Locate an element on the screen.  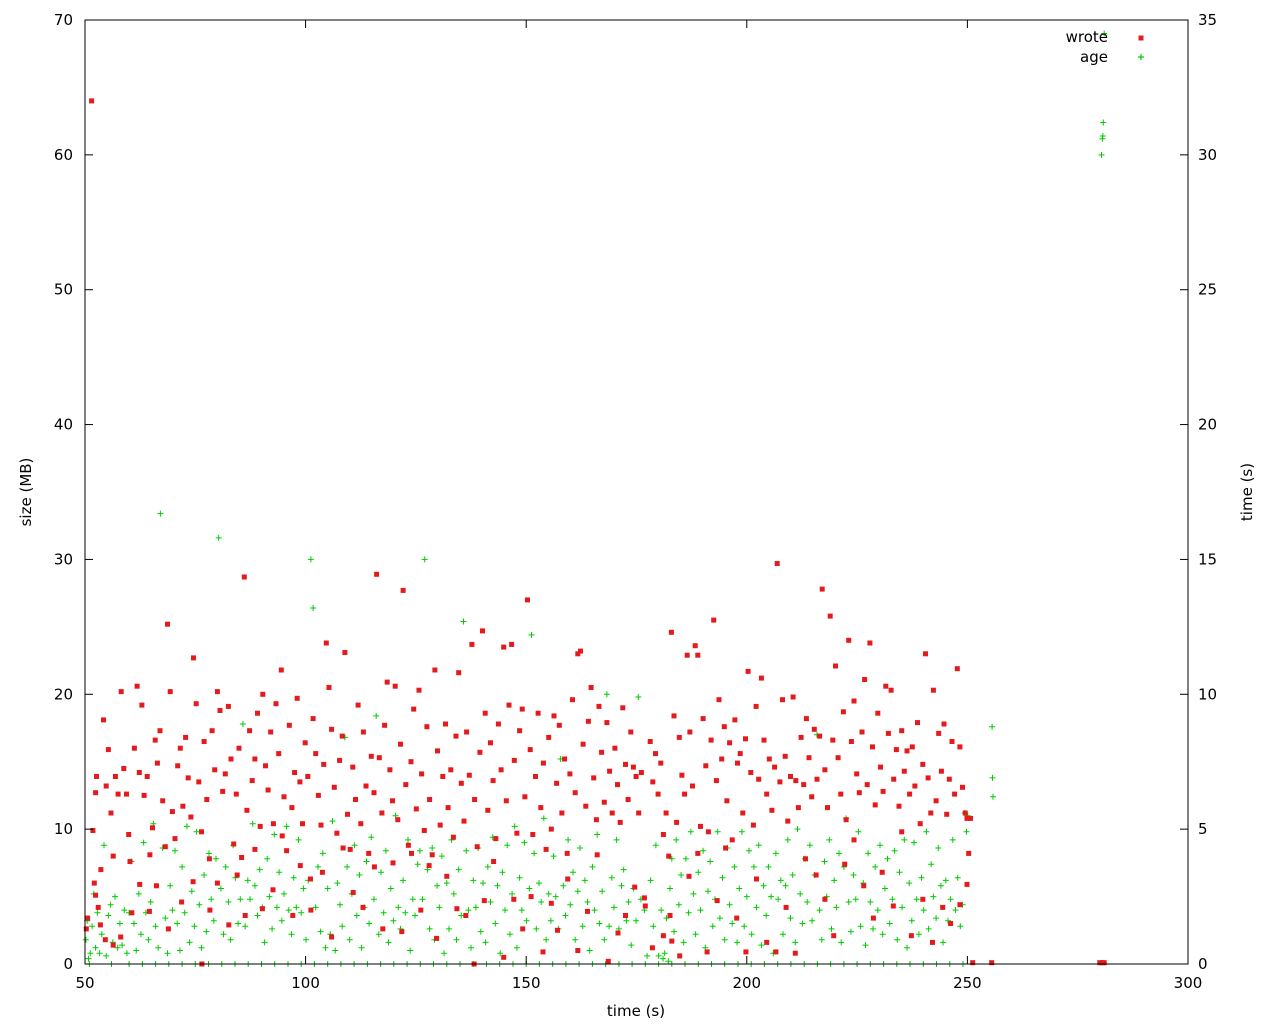
legend-label-age: age is located at coordinates (1094, 57).